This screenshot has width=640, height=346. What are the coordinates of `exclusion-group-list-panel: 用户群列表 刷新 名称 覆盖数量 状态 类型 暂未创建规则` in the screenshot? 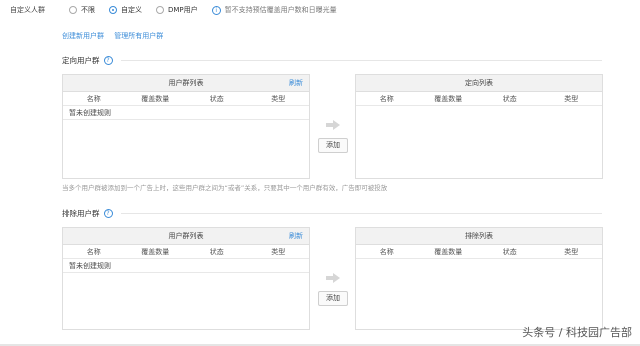 It's located at (186, 278).